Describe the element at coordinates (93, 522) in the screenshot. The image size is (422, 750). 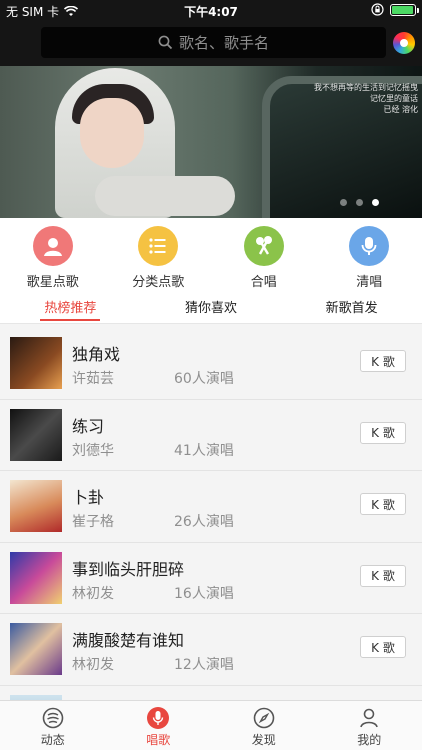
I see `song-singer: 崔子格` at that location.